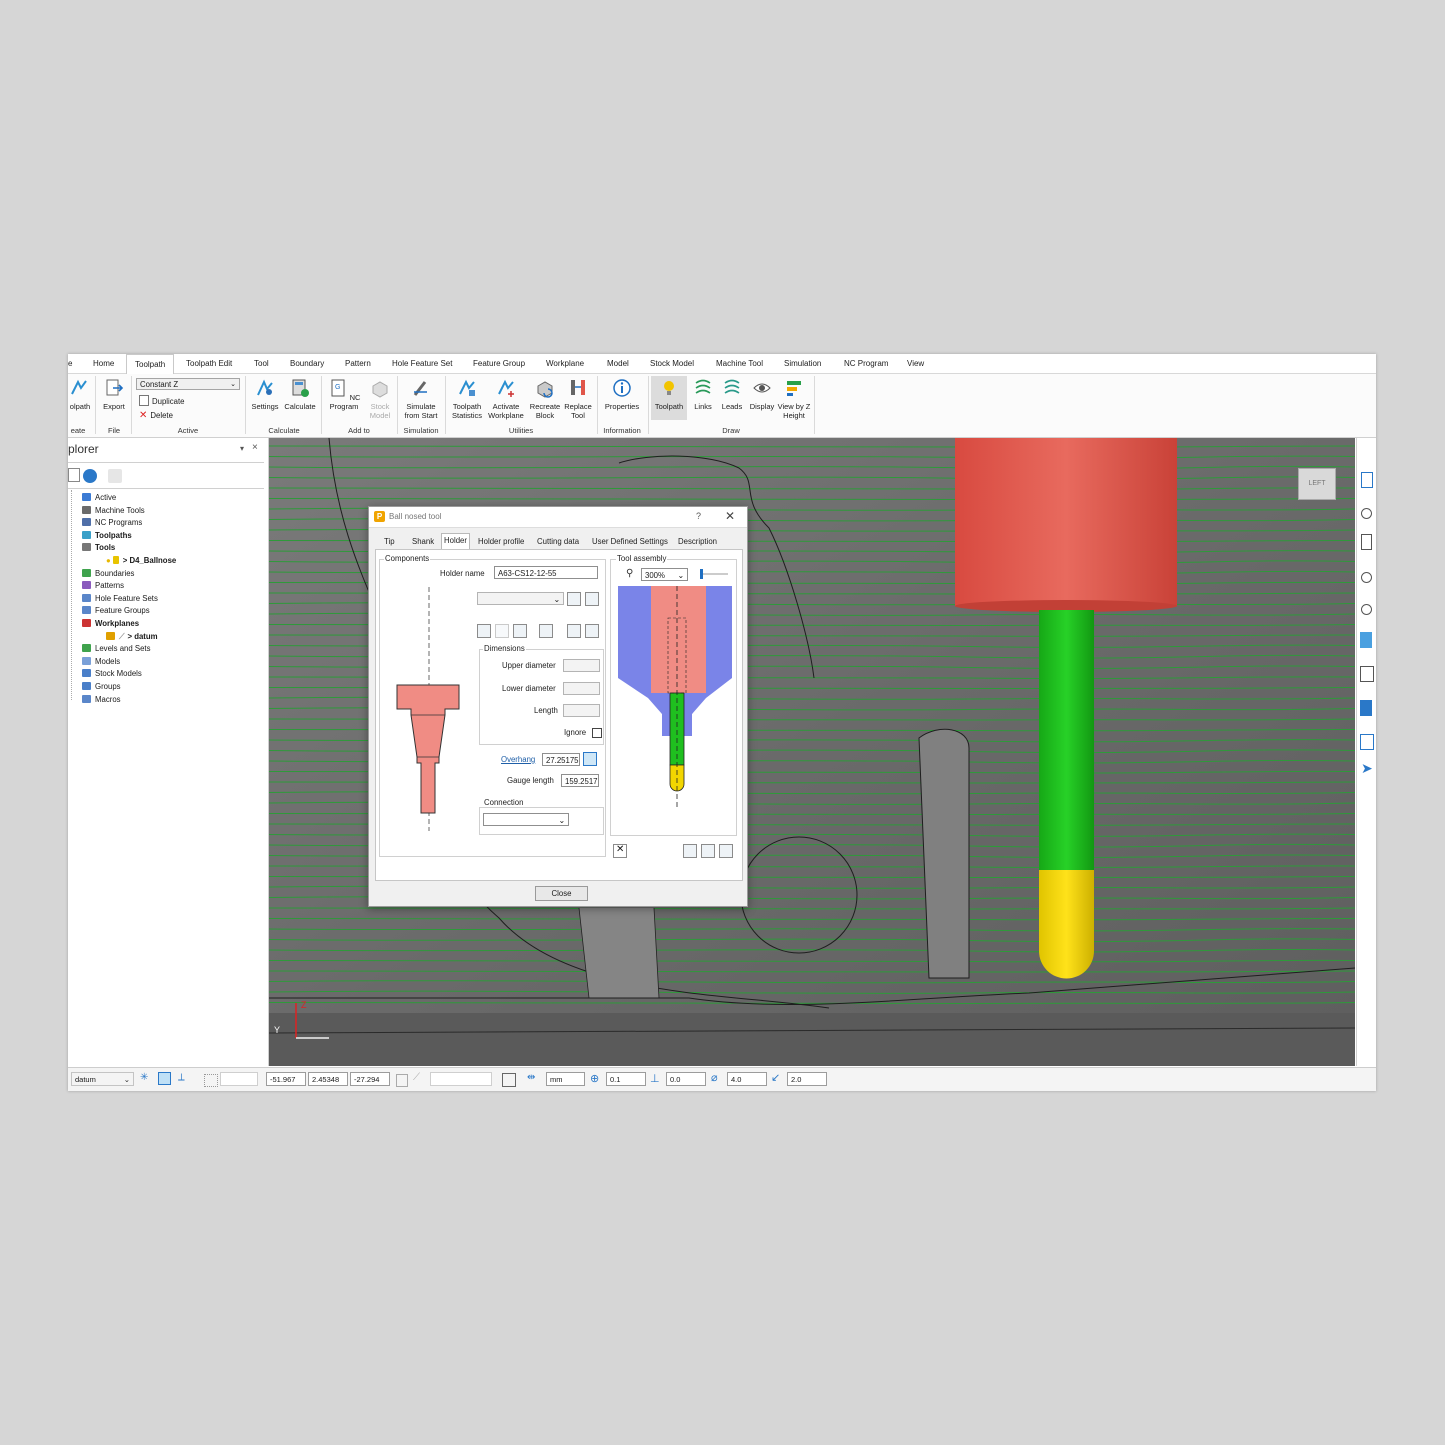 This screenshot has width=1445, height=1445. Describe the element at coordinates (1367, 480) in the screenshot. I see `view-iso-icon` at that location.